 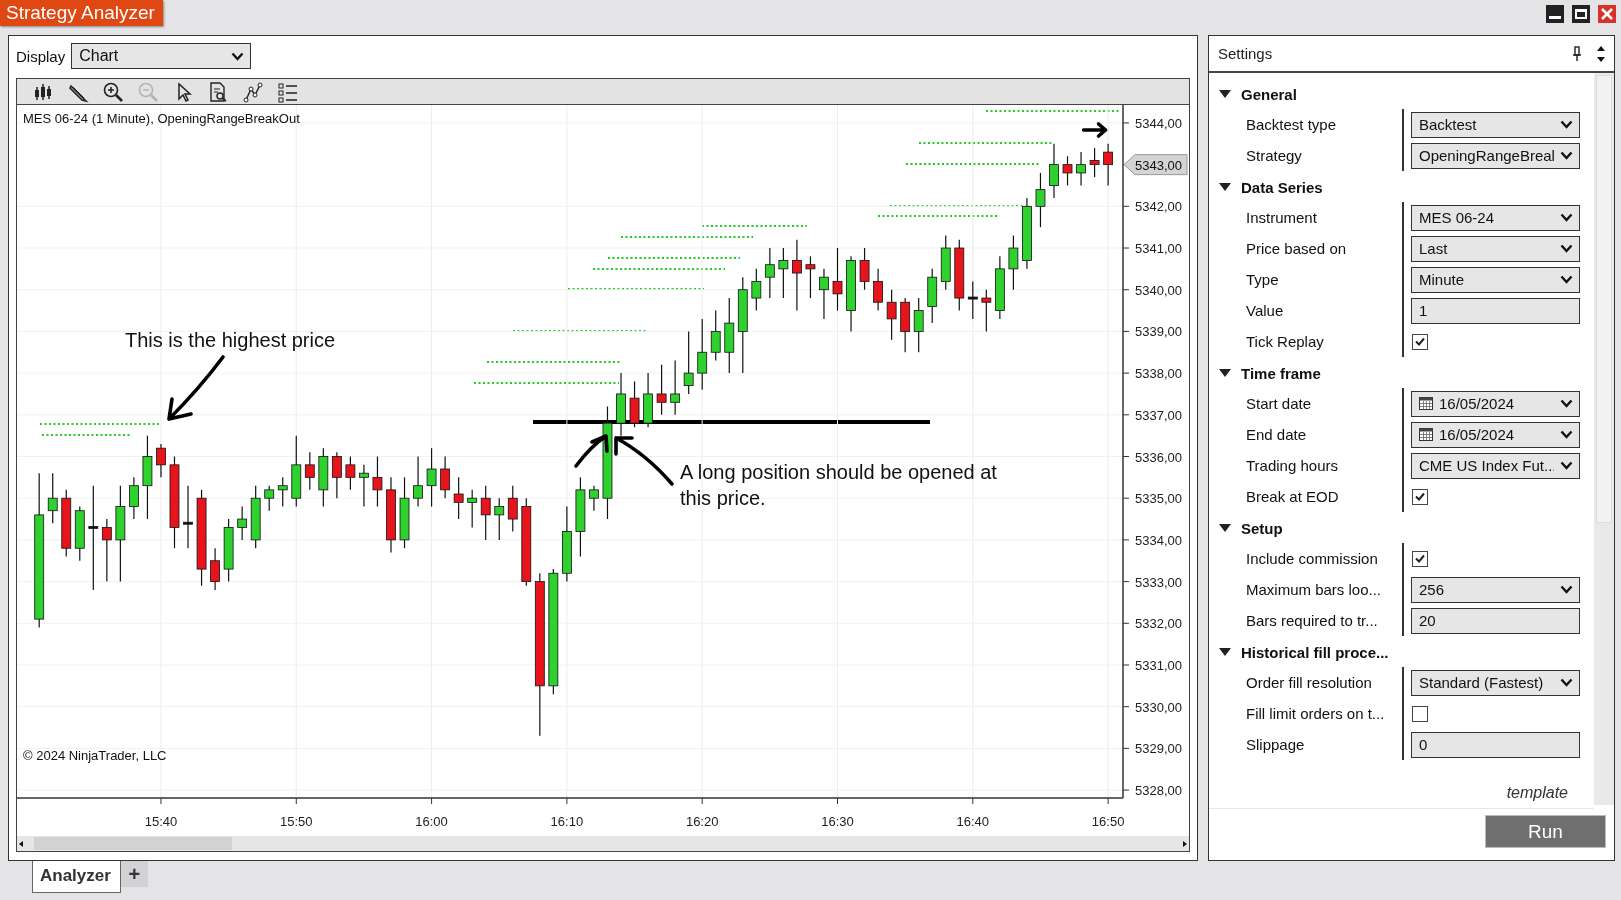 What do you see at coordinates (1158, 665) in the screenshot?
I see `y-tick-label: 5331,00` at bounding box center [1158, 665].